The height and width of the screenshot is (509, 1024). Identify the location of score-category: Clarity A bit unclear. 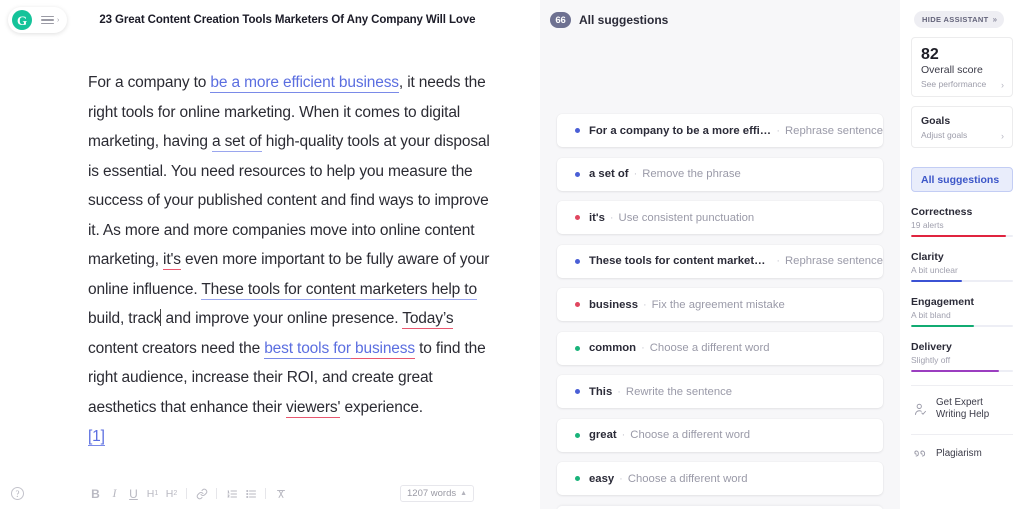
(962, 266).